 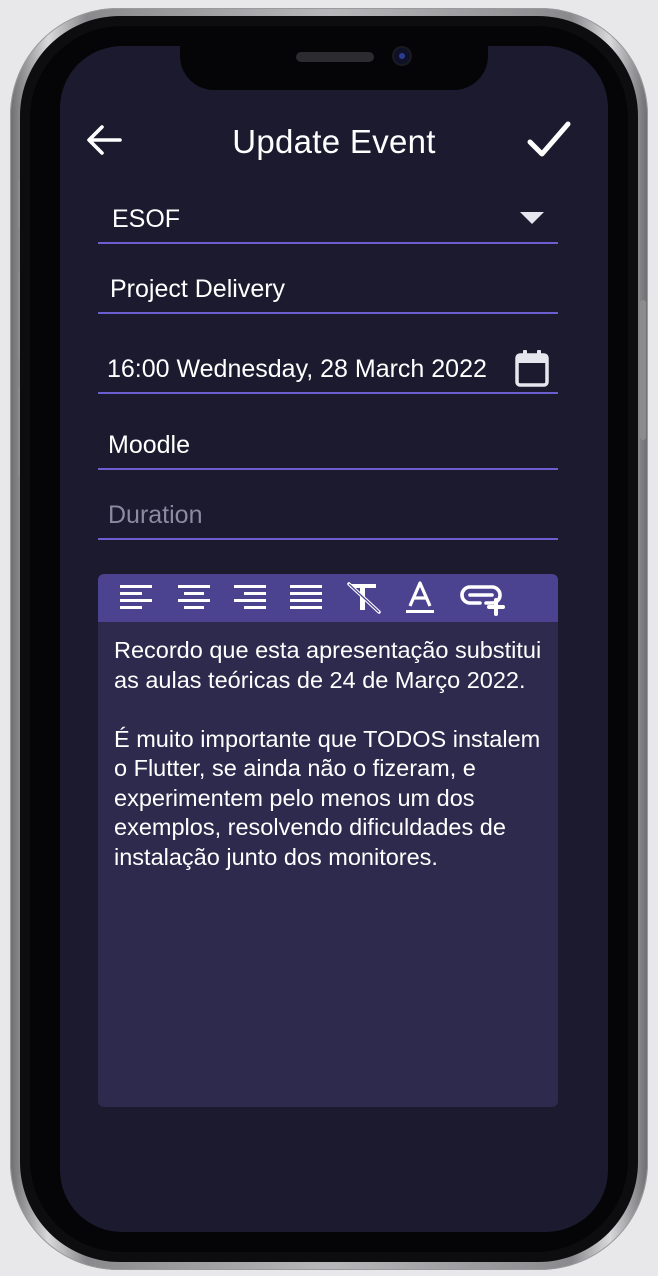 What do you see at coordinates (328, 447) in the screenshot?
I see `location-field: Moodle` at bounding box center [328, 447].